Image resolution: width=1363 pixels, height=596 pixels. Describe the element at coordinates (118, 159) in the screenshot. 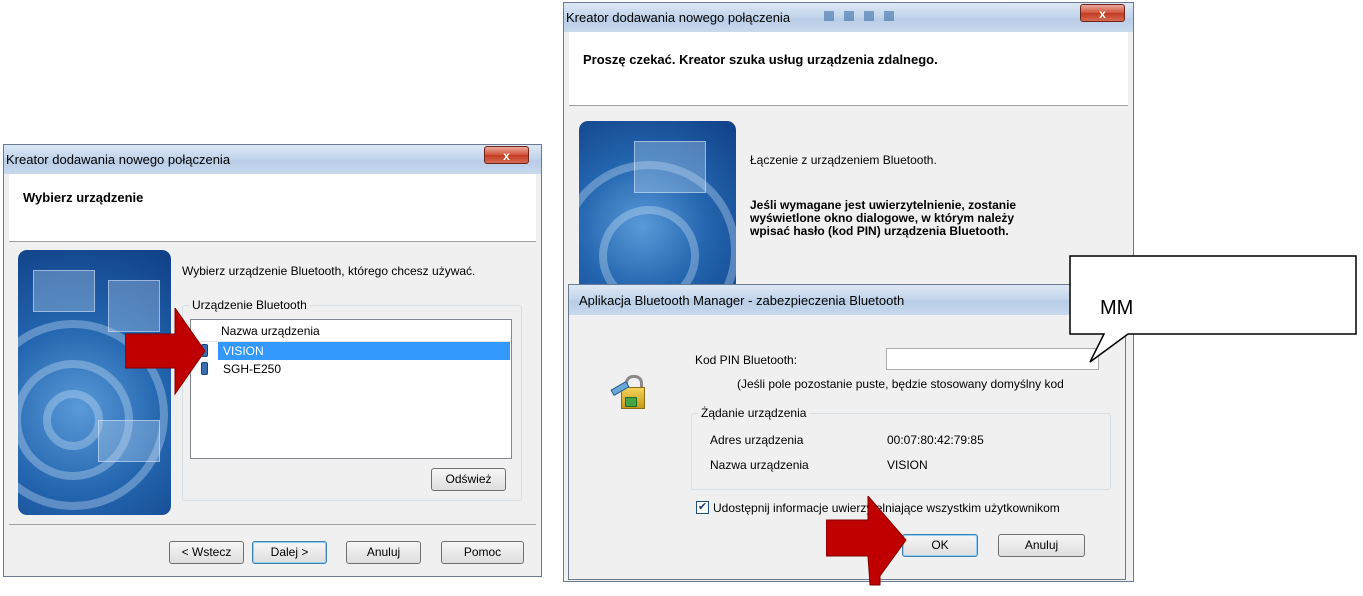

I see `left-window-title: Kreator dodawania nowego połączenia` at that location.